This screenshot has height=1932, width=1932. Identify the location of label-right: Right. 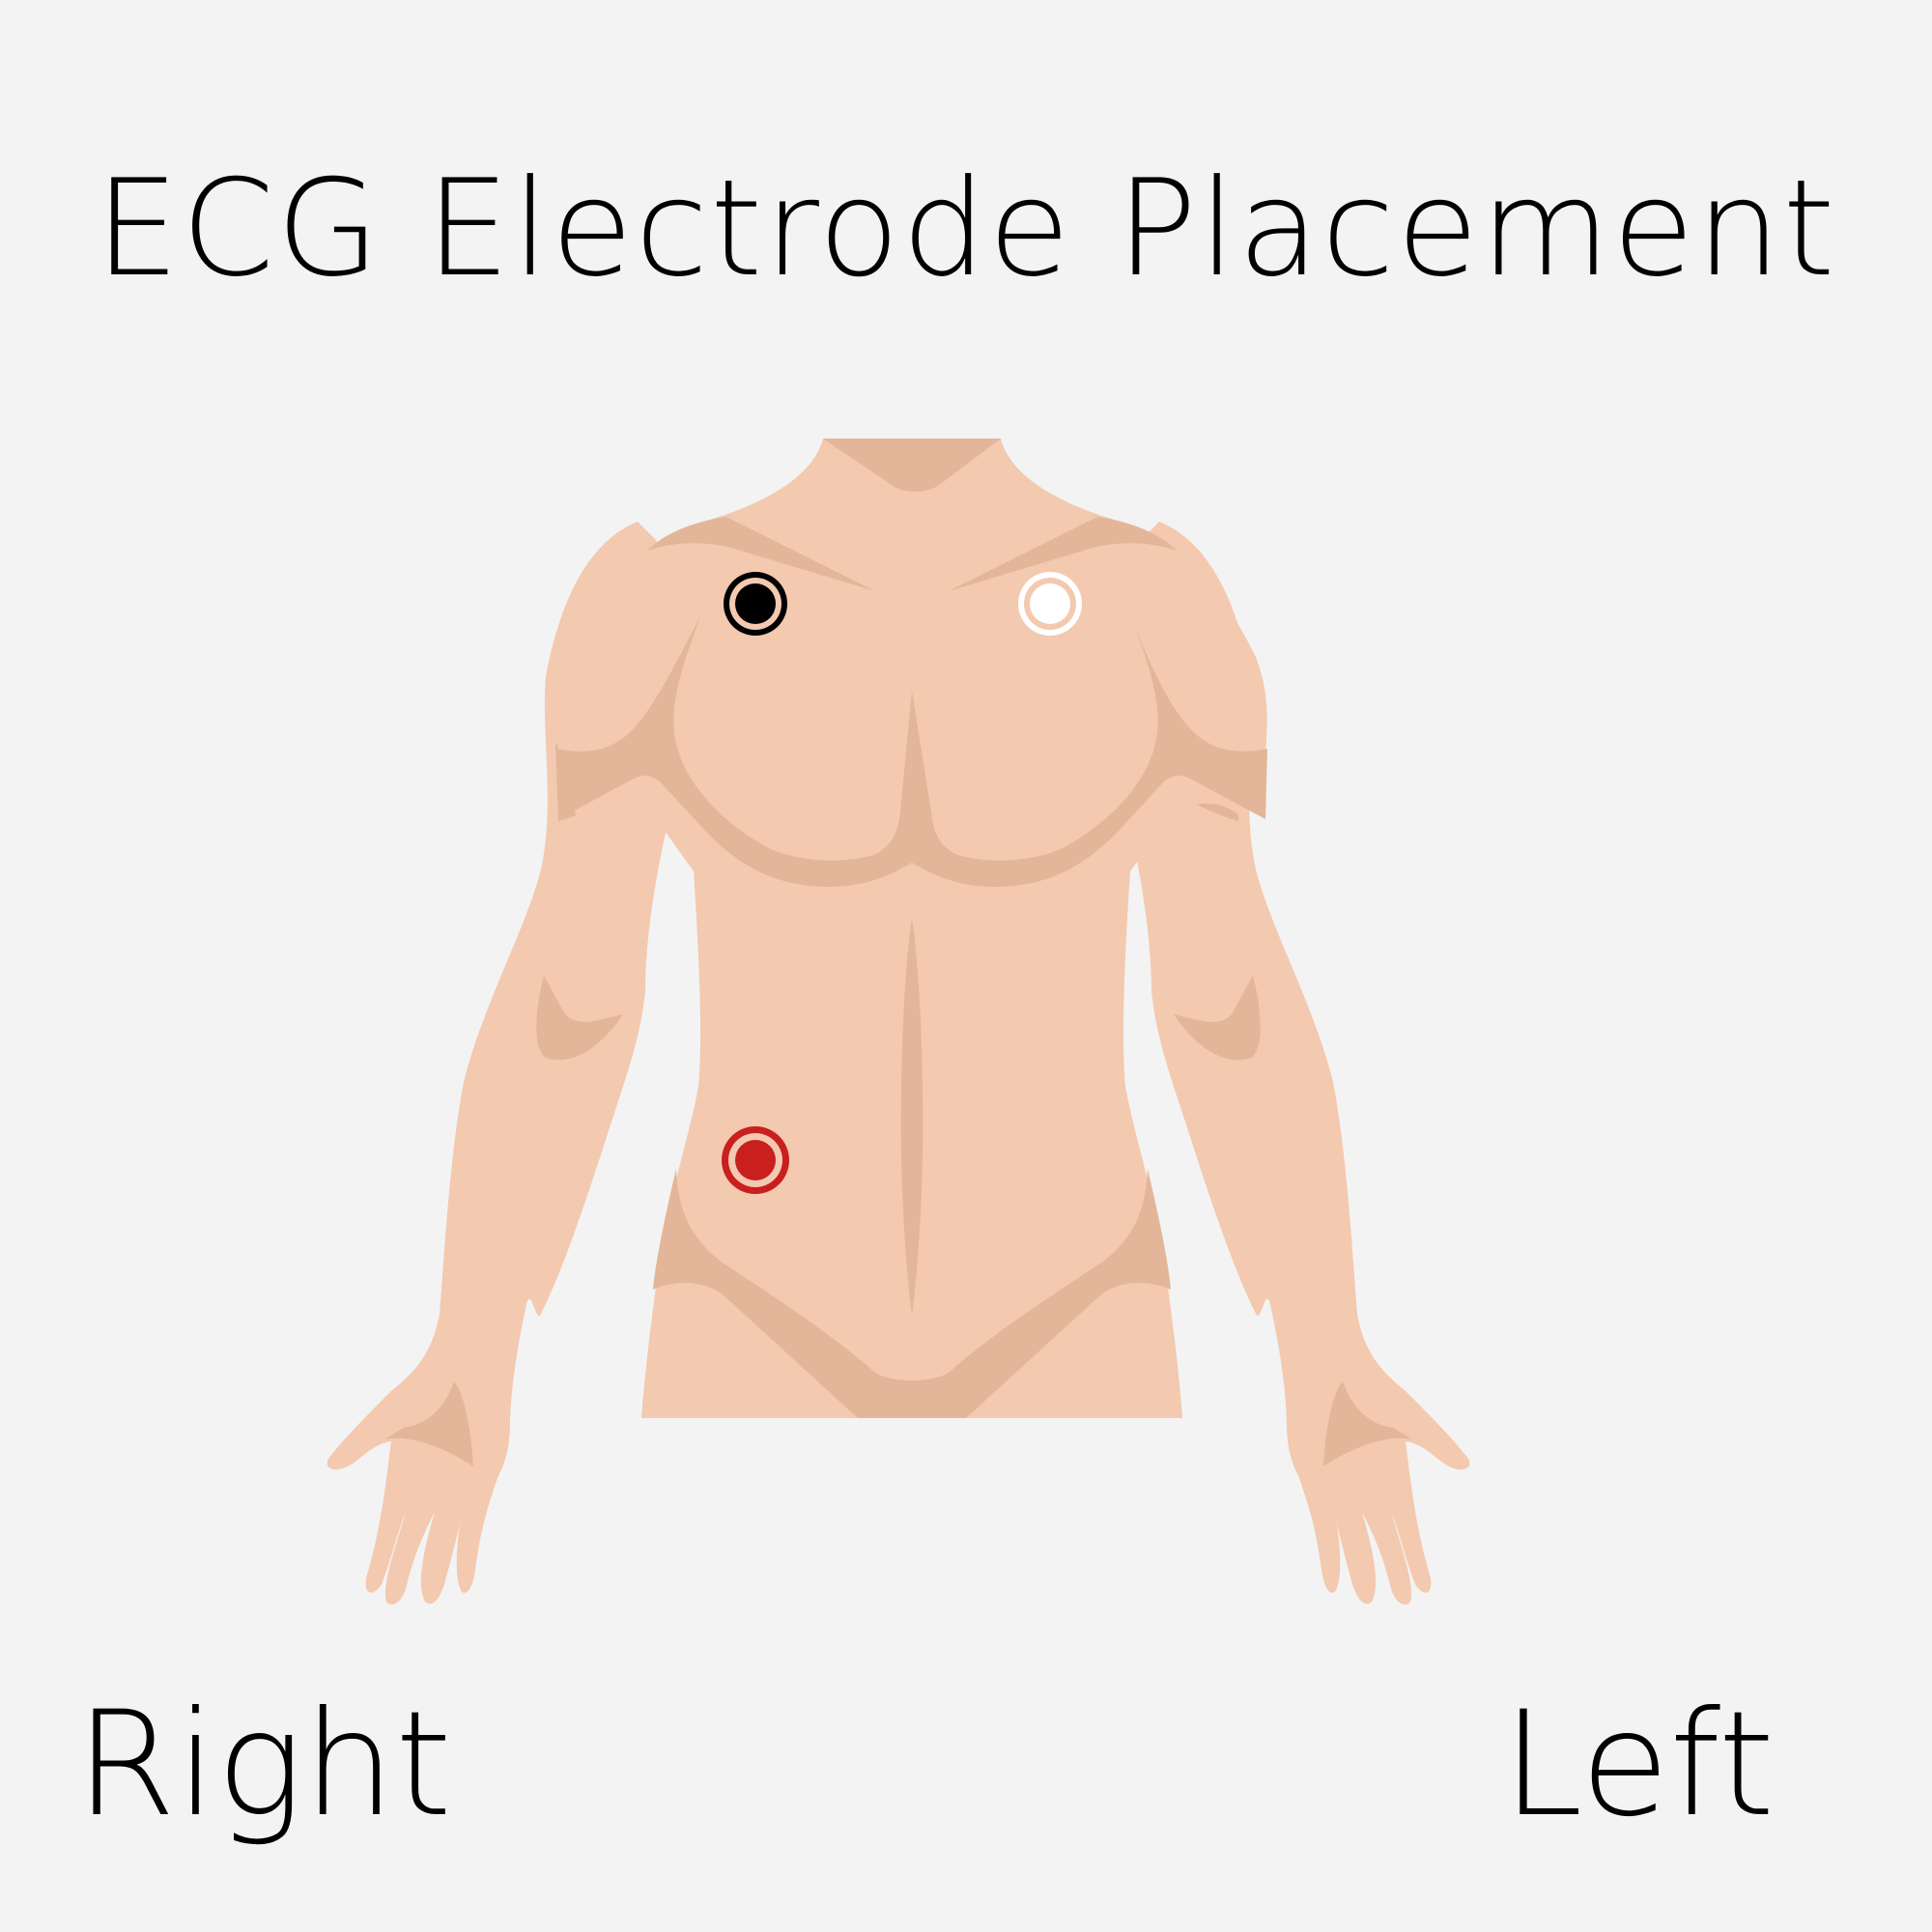
(263, 1765).